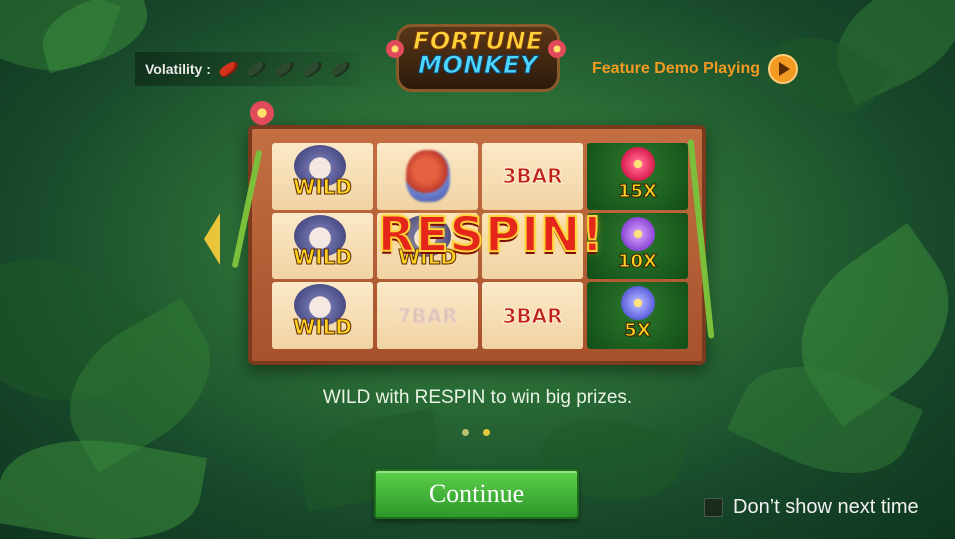 The width and height of the screenshot is (955, 539). I want to click on reel-cell-7bar: 7BAR, so click(427, 316).